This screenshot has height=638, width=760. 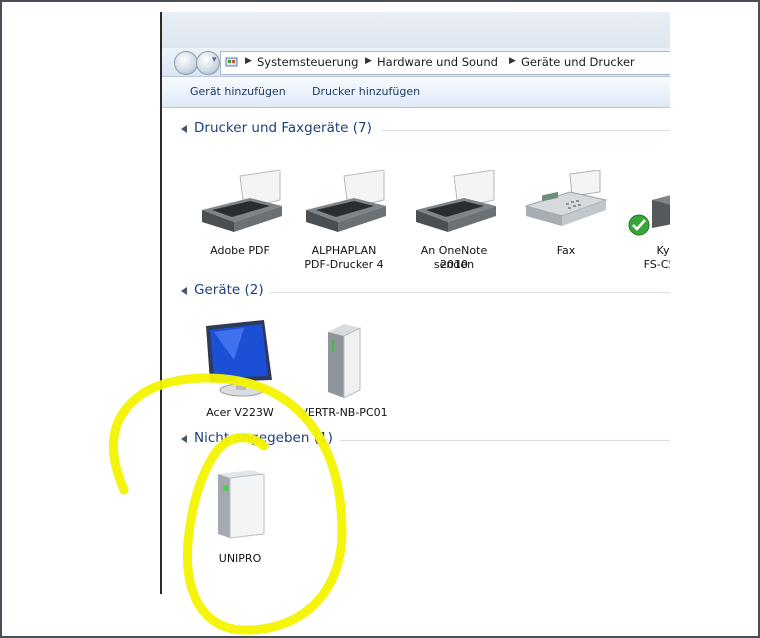 What do you see at coordinates (578, 62) in the screenshot?
I see `breadcrumb-item-devices: Geräte und Drucker` at bounding box center [578, 62].